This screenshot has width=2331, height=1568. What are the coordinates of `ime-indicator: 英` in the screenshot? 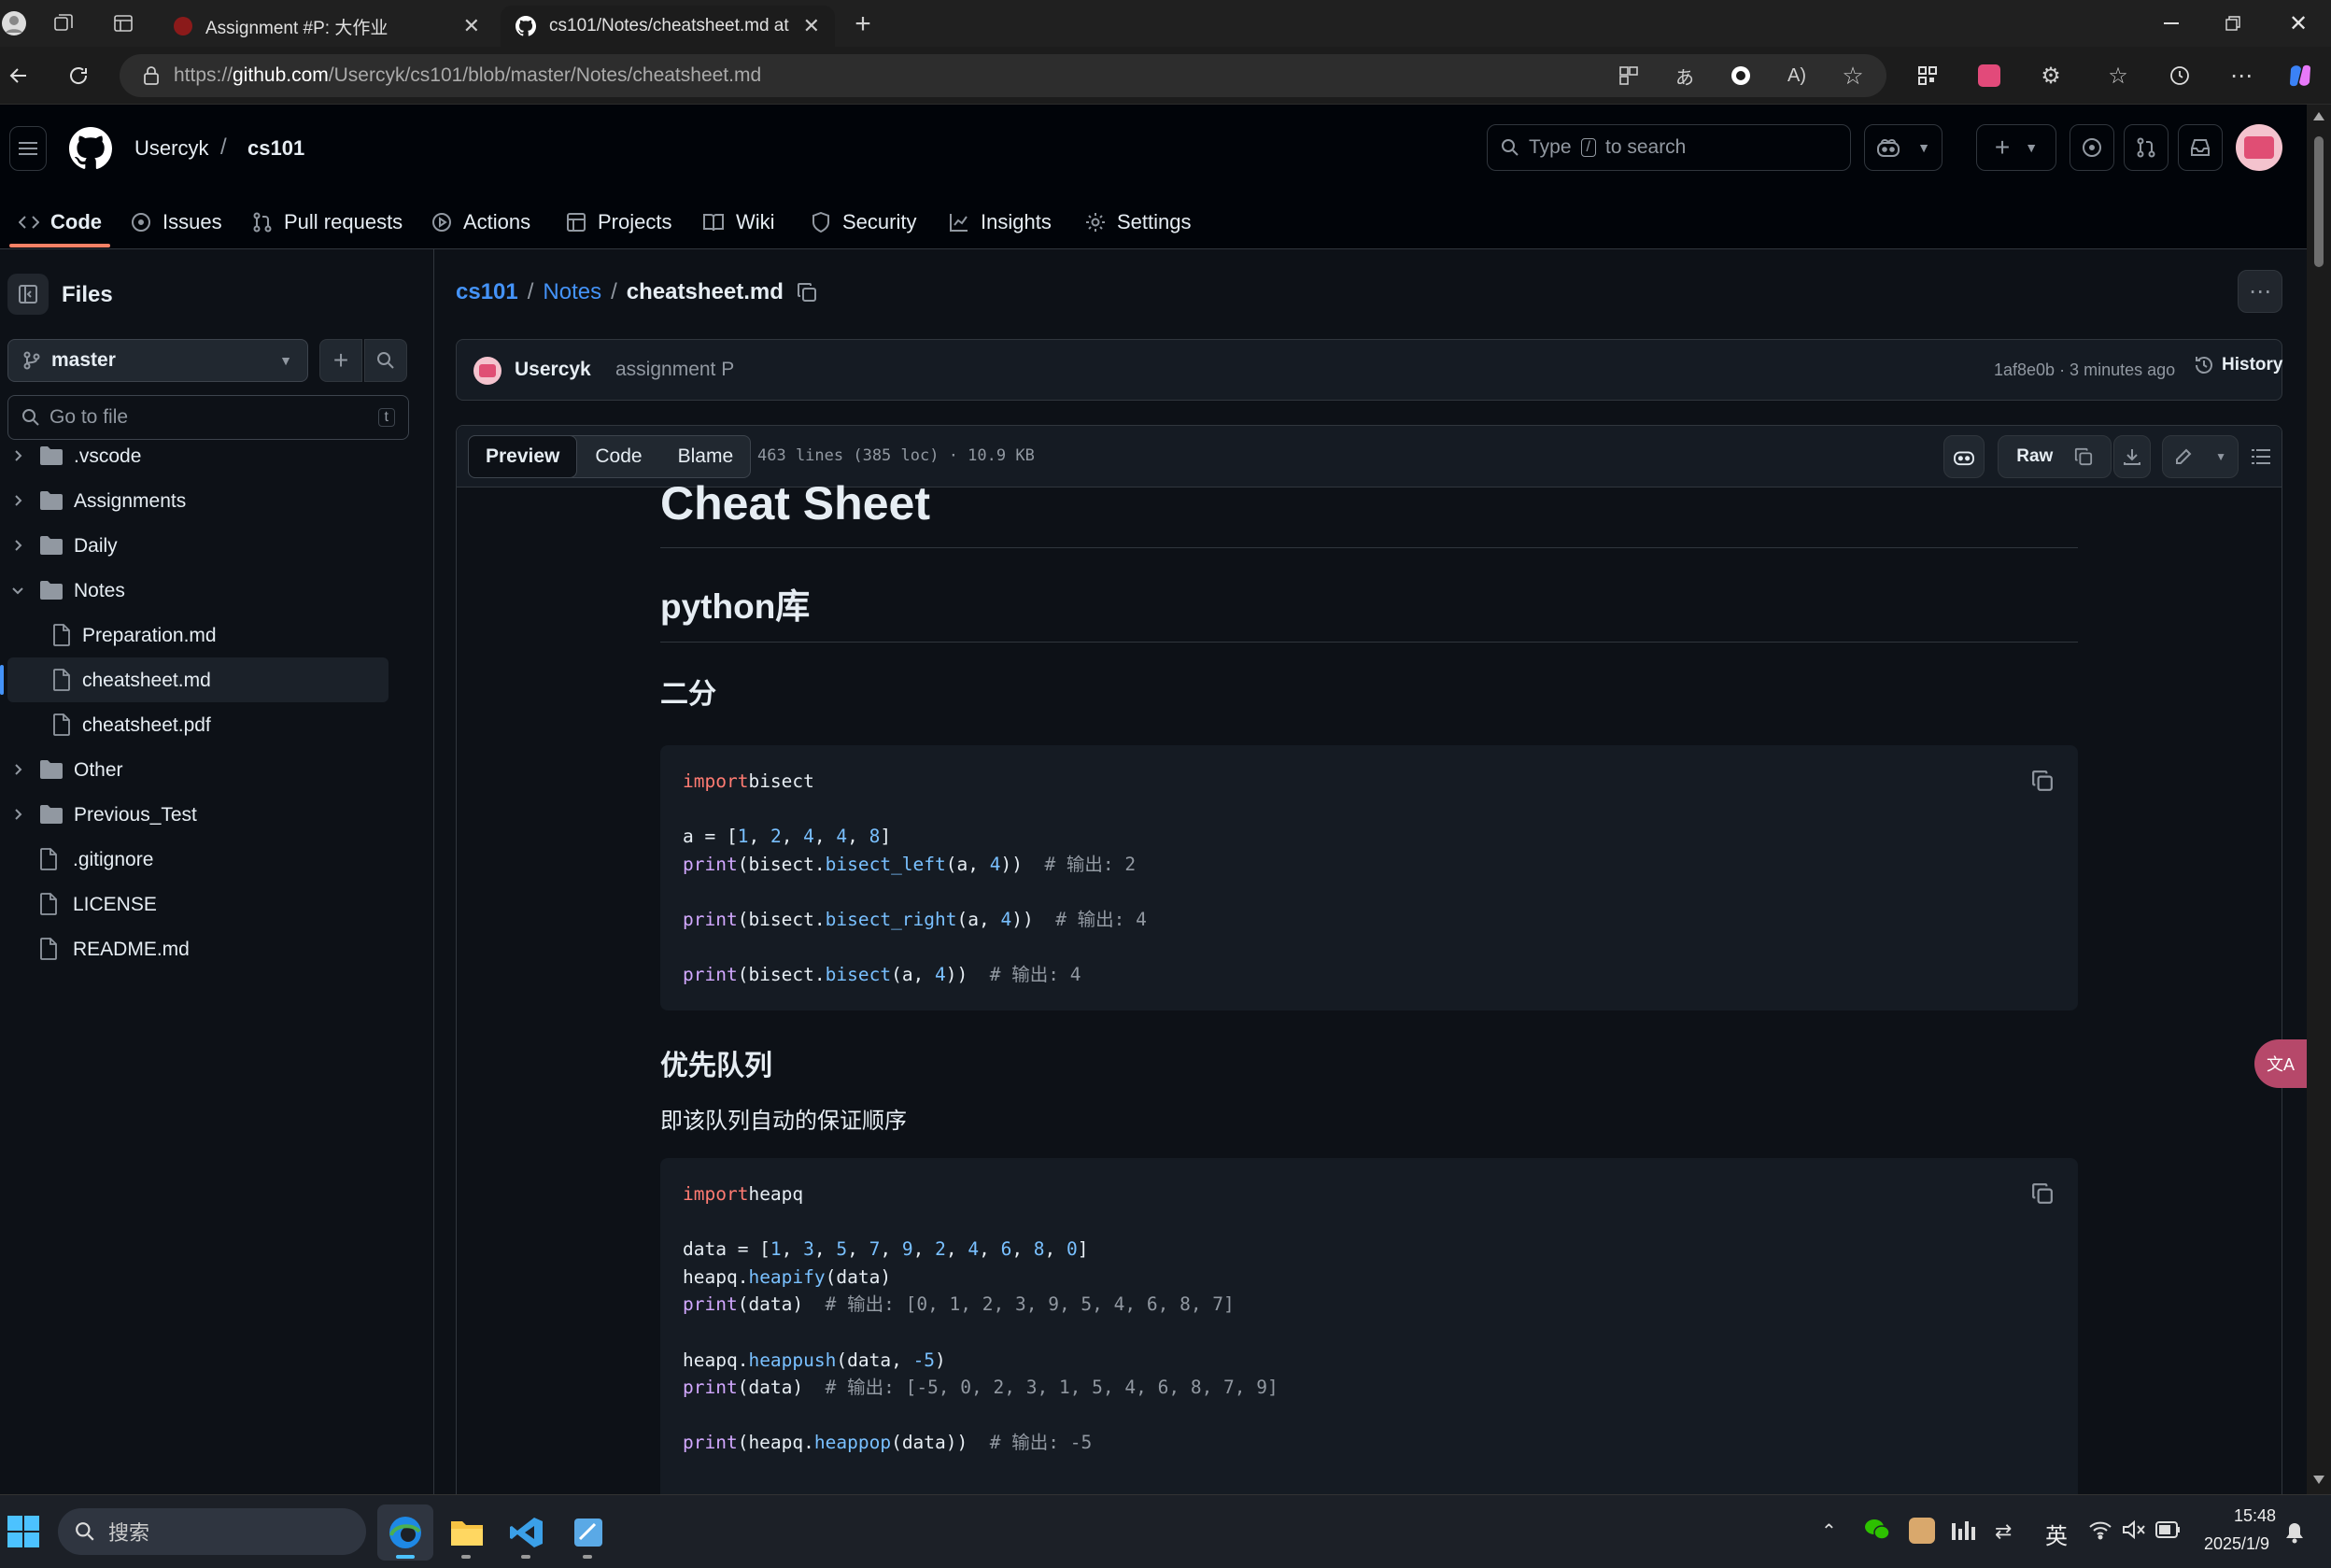 It's located at (2056, 1534).